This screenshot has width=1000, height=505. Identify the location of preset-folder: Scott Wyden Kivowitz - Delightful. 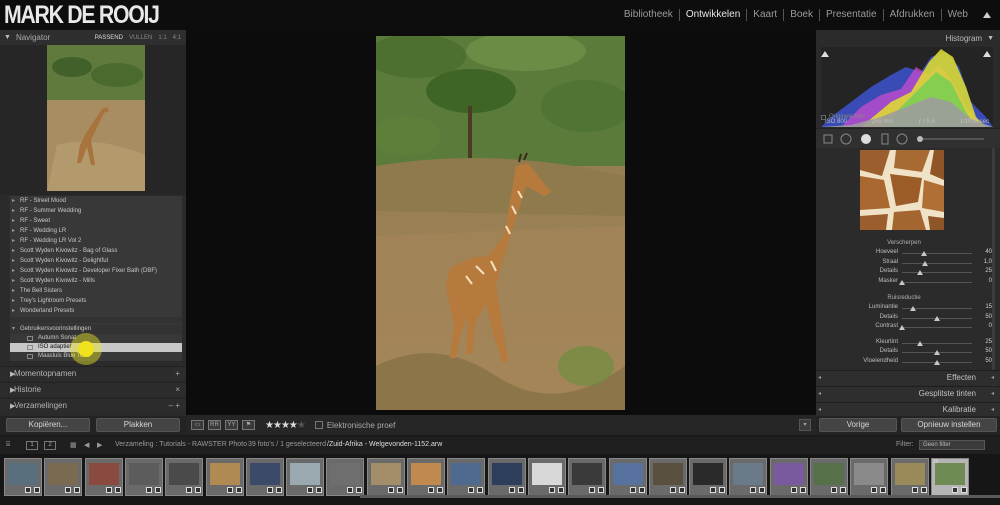
(96, 261).